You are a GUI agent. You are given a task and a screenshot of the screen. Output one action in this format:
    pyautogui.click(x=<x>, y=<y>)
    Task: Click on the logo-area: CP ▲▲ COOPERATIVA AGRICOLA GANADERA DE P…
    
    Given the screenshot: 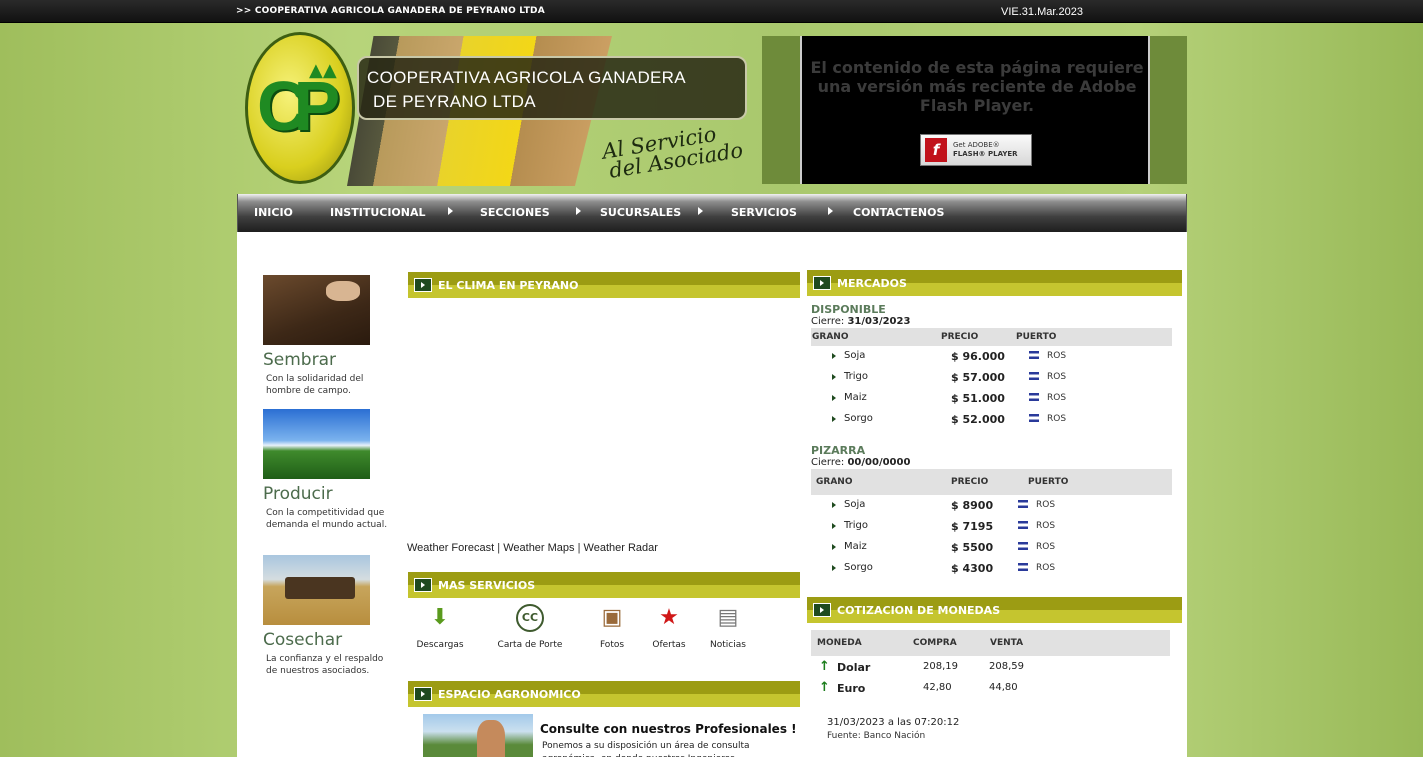 What is the action you would take?
    pyautogui.click(x=497, y=109)
    